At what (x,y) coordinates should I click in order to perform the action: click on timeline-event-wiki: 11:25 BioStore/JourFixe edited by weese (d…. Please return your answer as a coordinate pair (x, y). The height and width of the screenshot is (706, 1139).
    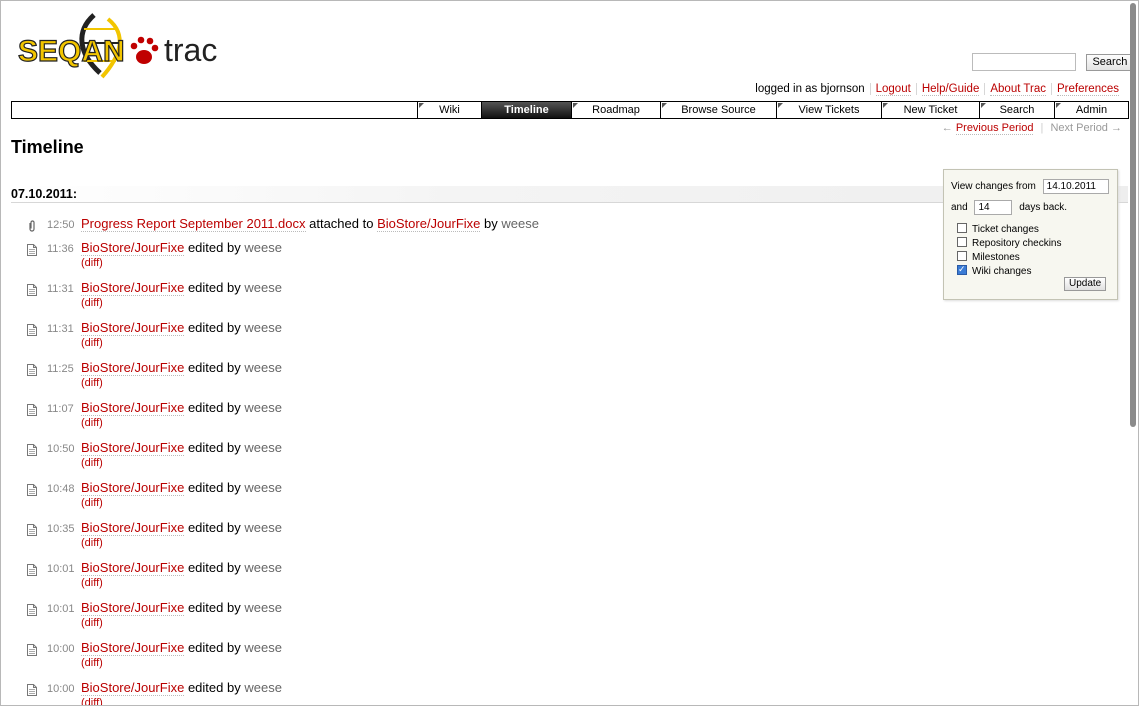
    Looking at the image, I should click on (477, 380).